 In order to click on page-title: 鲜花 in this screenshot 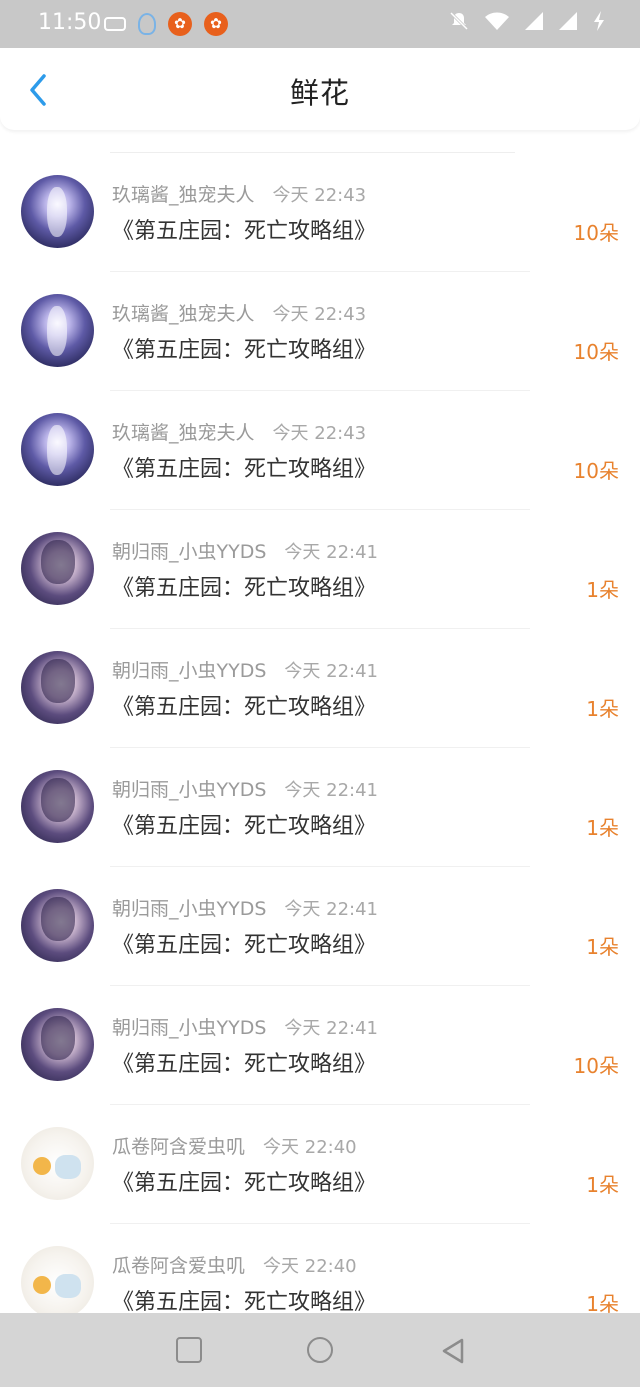, I will do `click(319, 93)`.